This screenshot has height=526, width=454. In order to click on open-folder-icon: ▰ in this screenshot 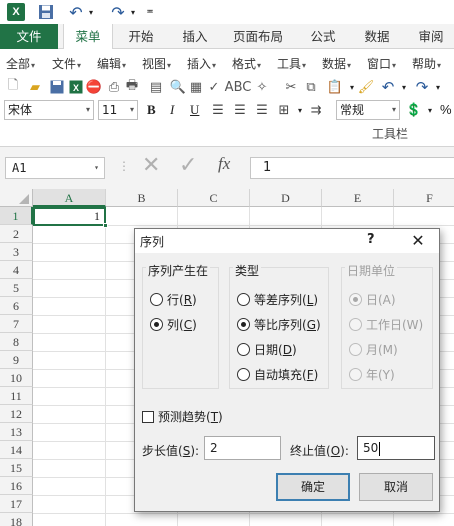, I will do `click(35, 87)`.